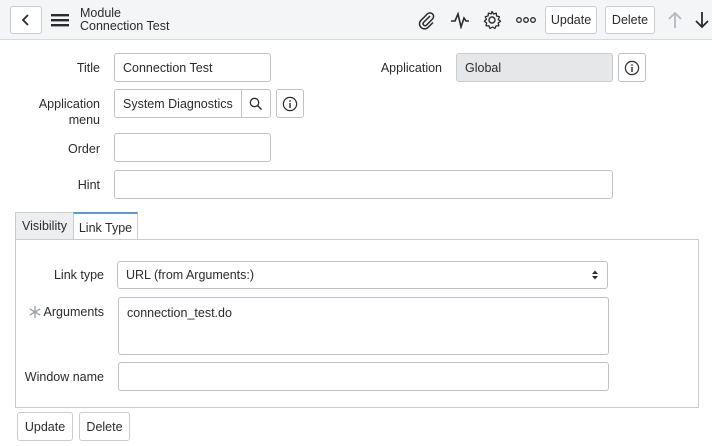 Image resolution: width=712 pixels, height=446 pixels. What do you see at coordinates (178, 103) in the screenshot?
I see `application-menu-input: System Diagnostics` at bounding box center [178, 103].